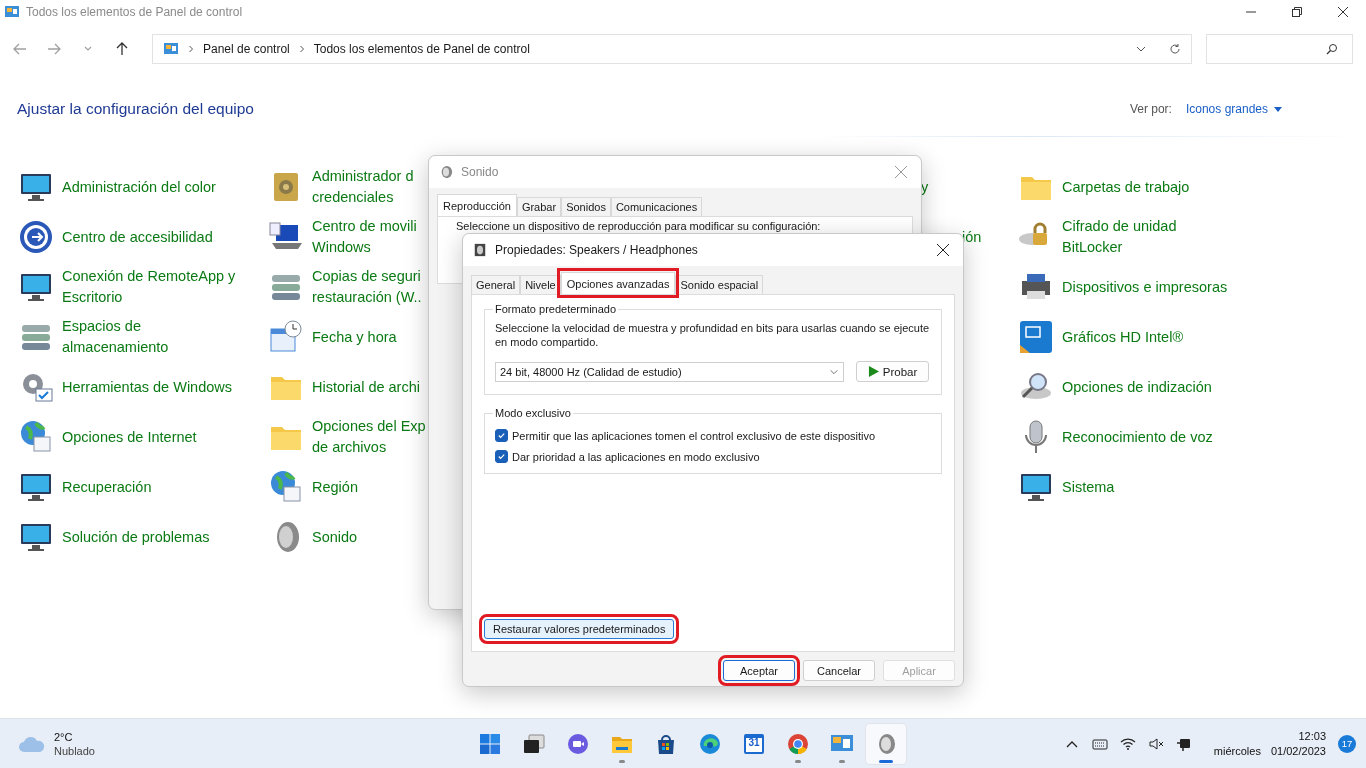 The height and width of the screenshot is (768, 1366). Describe the element at coordinates (1126, 187) in the screenshot. I see `control-panel-link: Carpetas de trabajo` at that location.